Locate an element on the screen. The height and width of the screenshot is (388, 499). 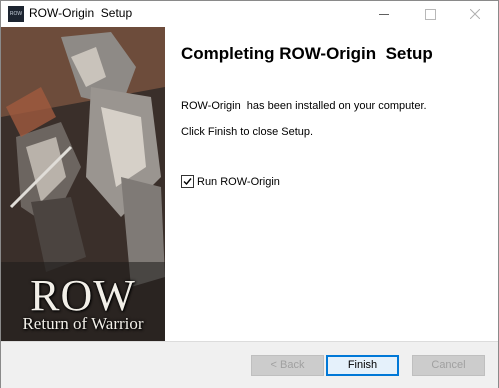
app-icon: ROW is located at coordinates (16, 14).